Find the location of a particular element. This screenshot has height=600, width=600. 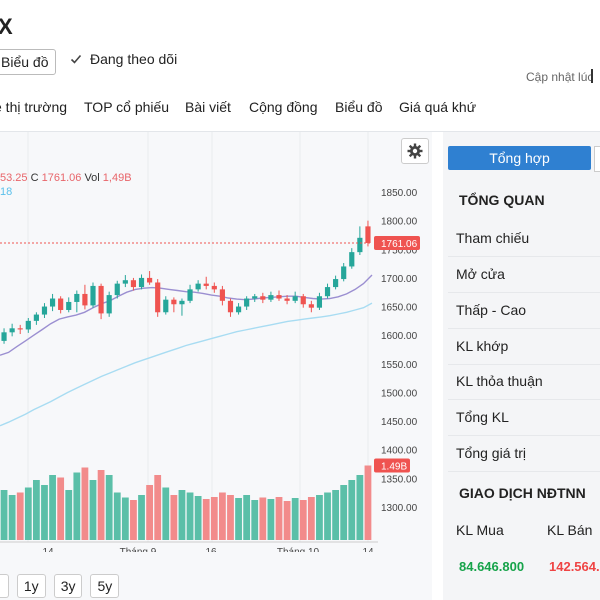

range-3y: 3y is located at coordinates (68, 586).